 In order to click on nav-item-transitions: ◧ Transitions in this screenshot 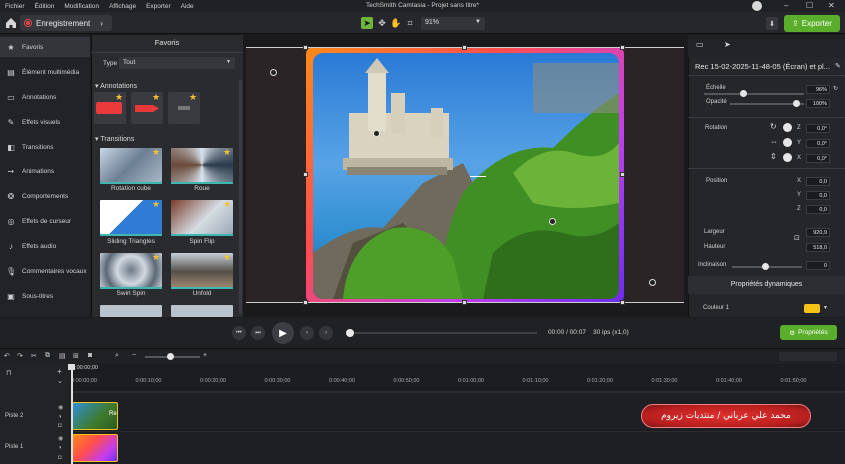, I will do `click(45, 147)`.